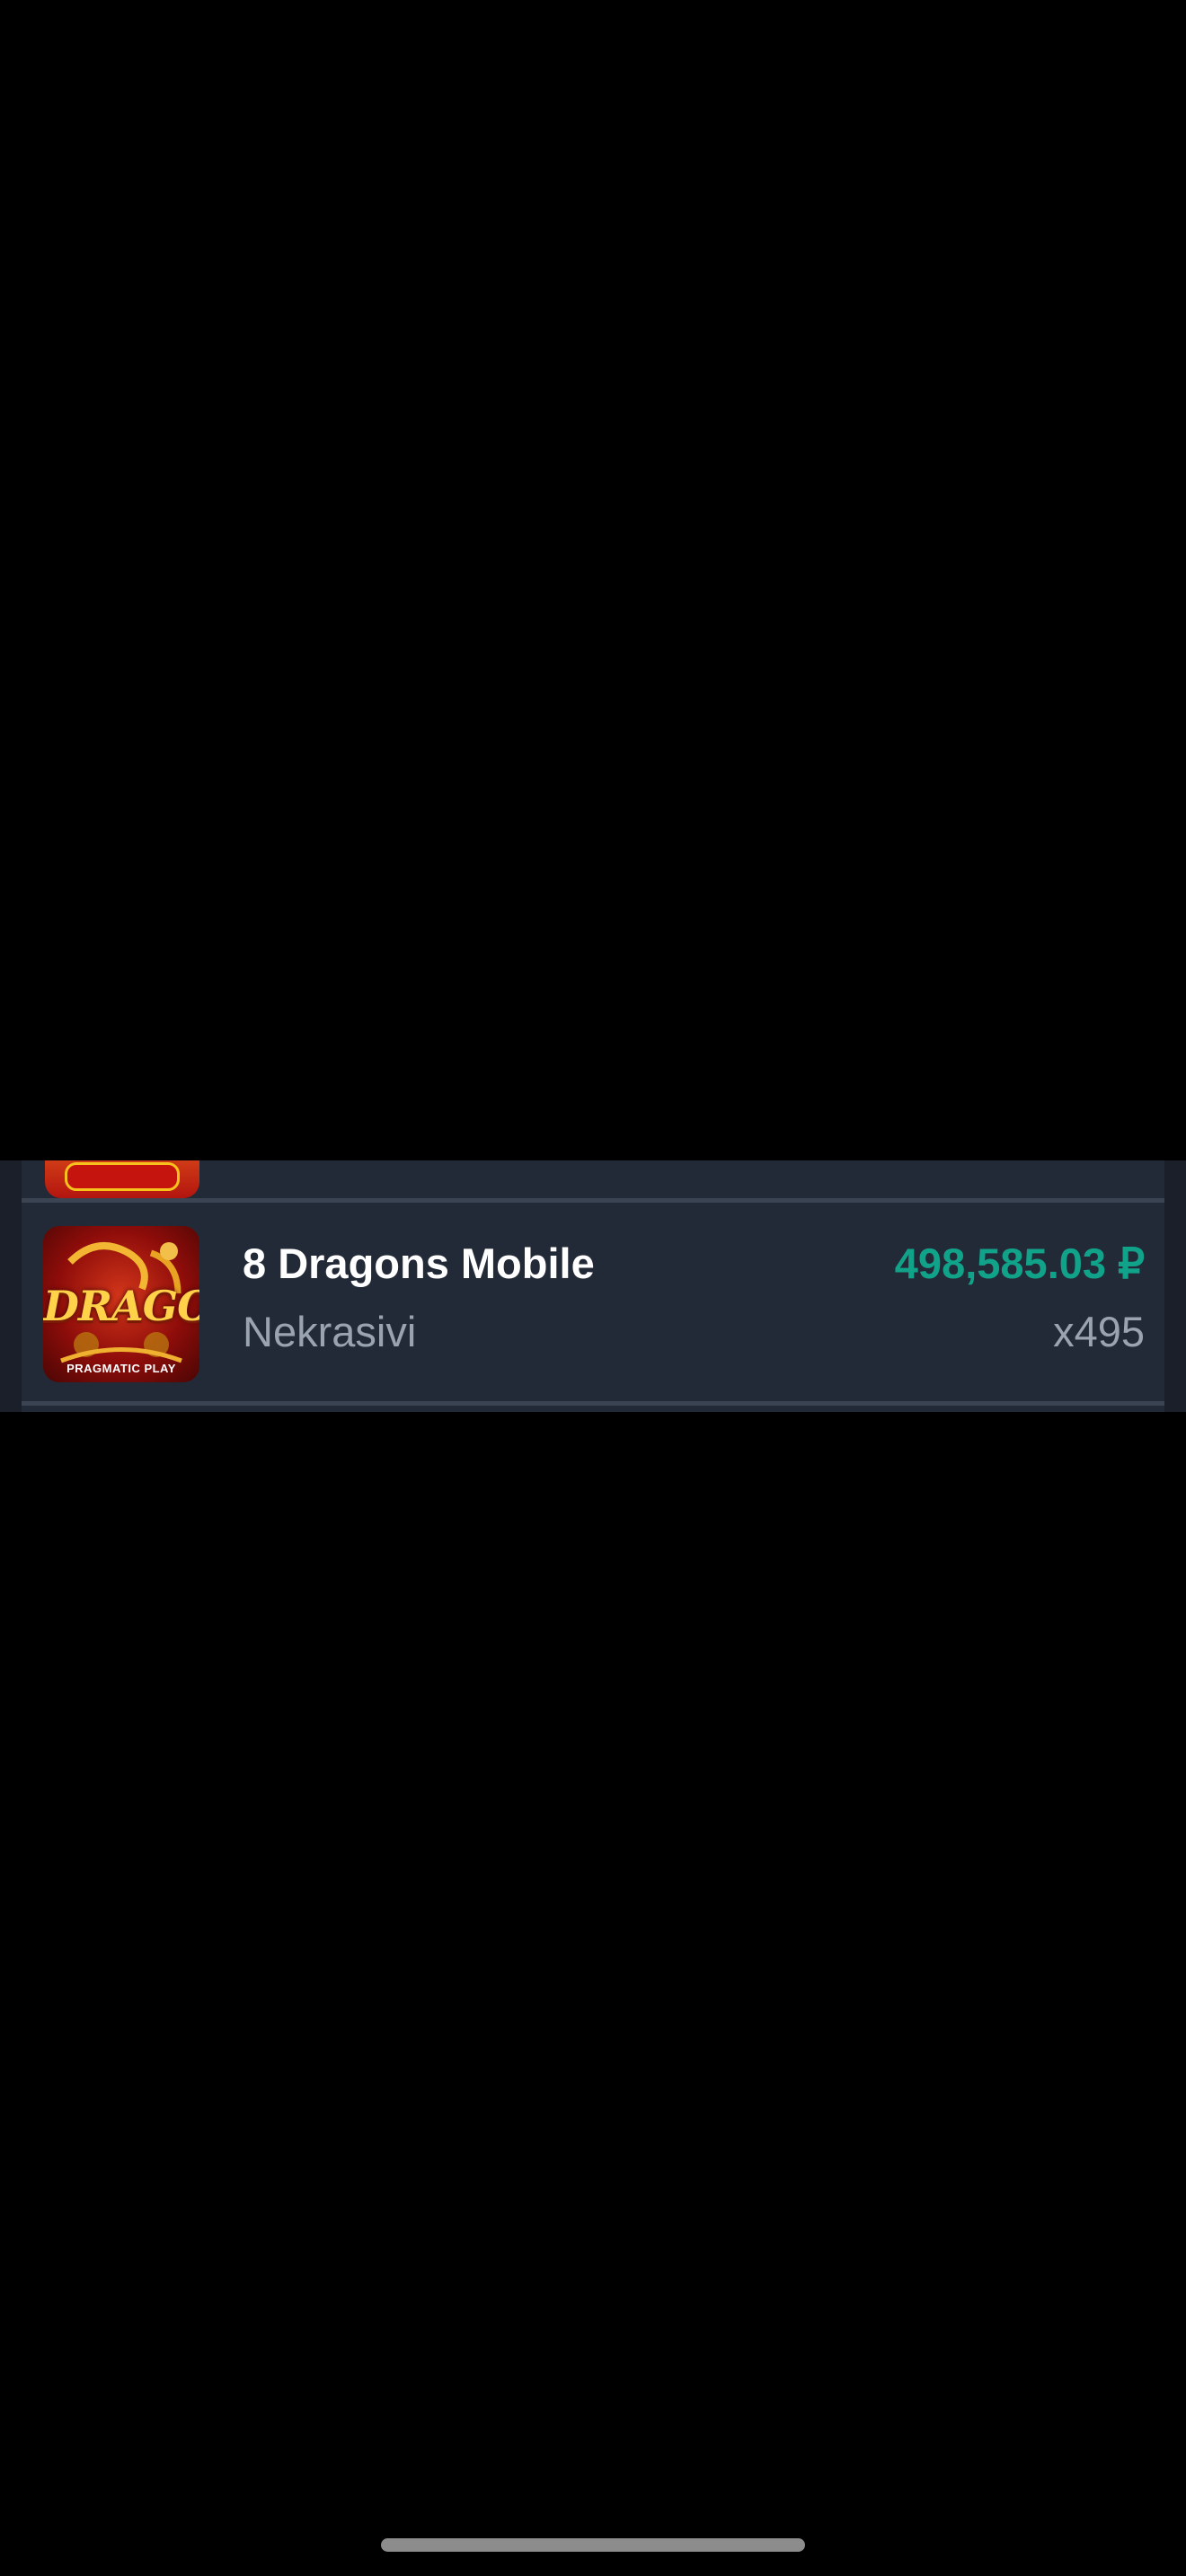 The image size is (1186, 2576). I want to click on player-name: Nekrasivi, so click(330, 1331).